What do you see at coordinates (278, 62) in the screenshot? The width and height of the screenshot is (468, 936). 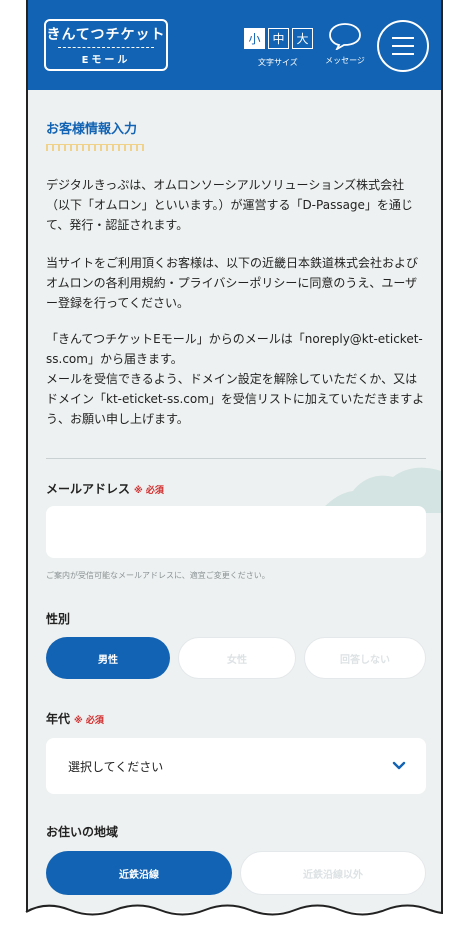 I see `font-size-label: 文字サイズ` at bounding box center [278, 62].